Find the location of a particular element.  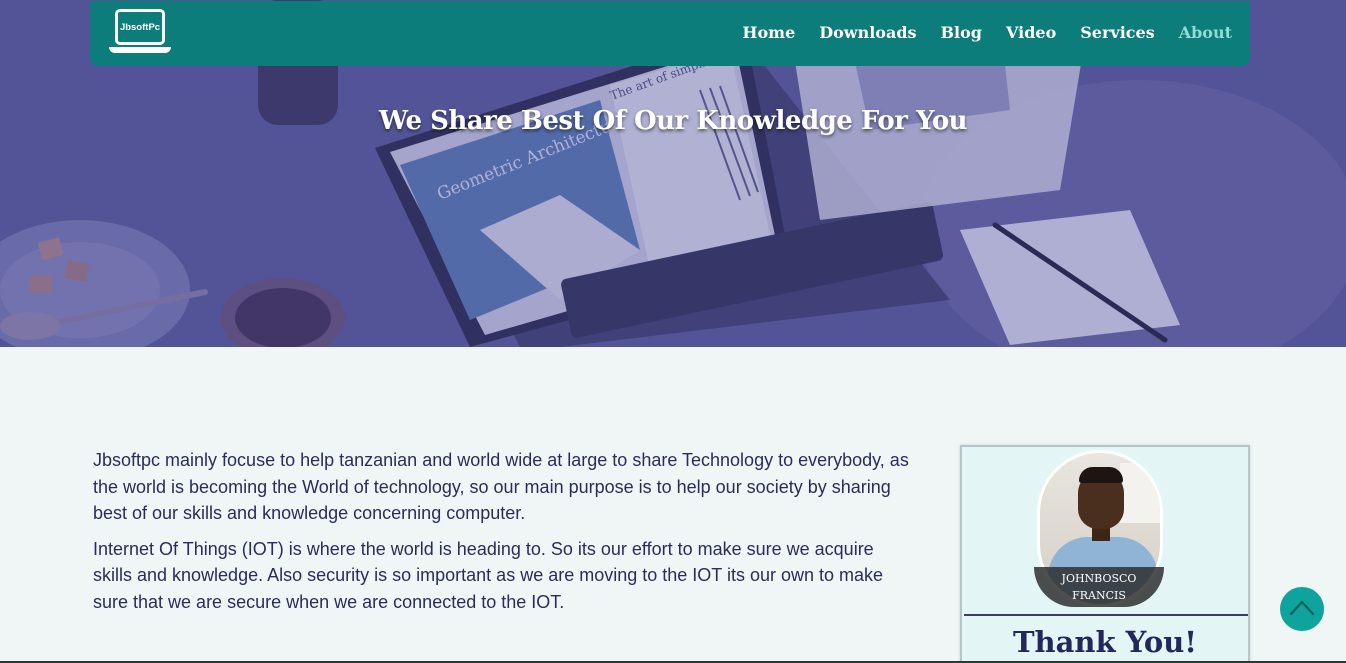

nav-link-home: Home is located at coordinates (768, 32).